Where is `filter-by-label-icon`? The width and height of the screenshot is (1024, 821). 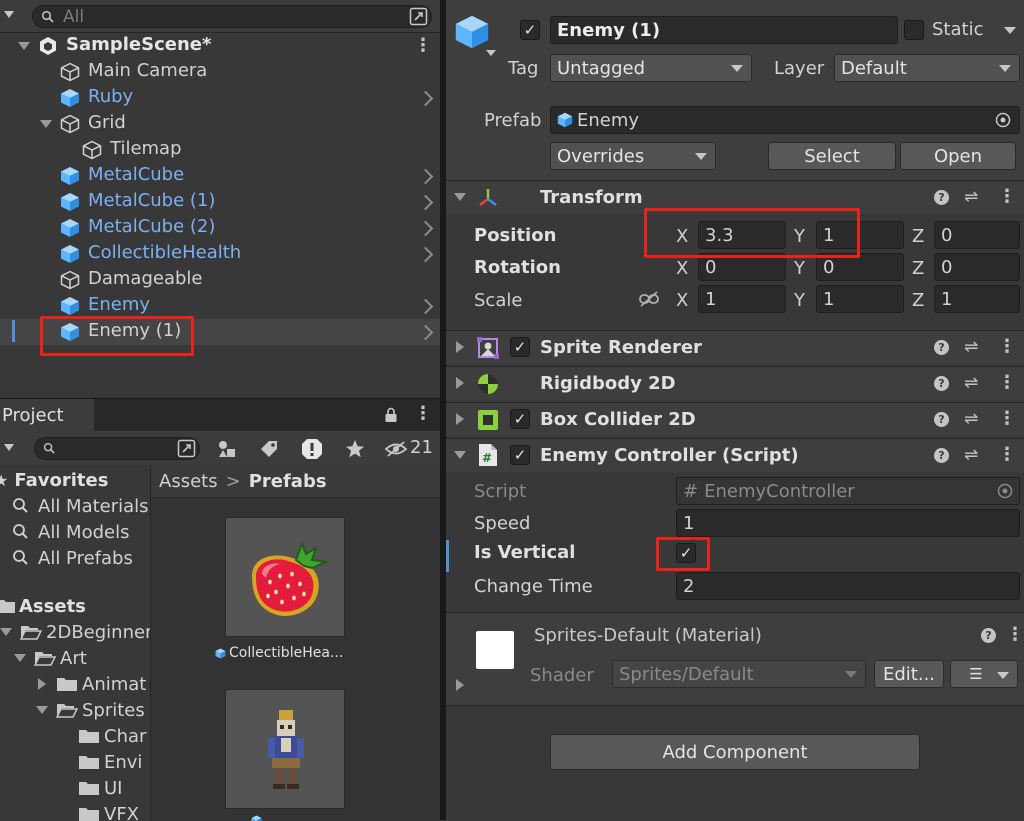 filter-by-label-icon is located at coordinates (269, 449).